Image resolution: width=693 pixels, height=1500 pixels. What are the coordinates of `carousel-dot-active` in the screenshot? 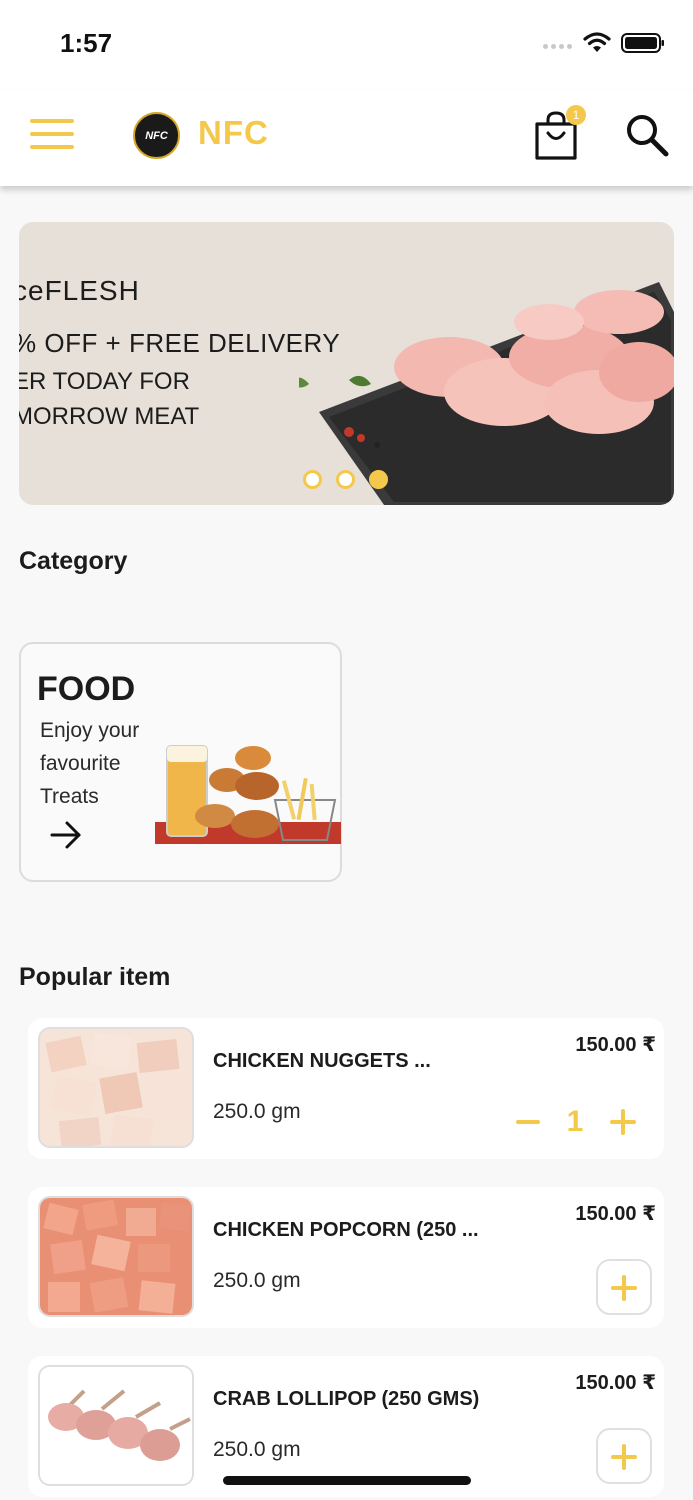 It's located at (378, 479).